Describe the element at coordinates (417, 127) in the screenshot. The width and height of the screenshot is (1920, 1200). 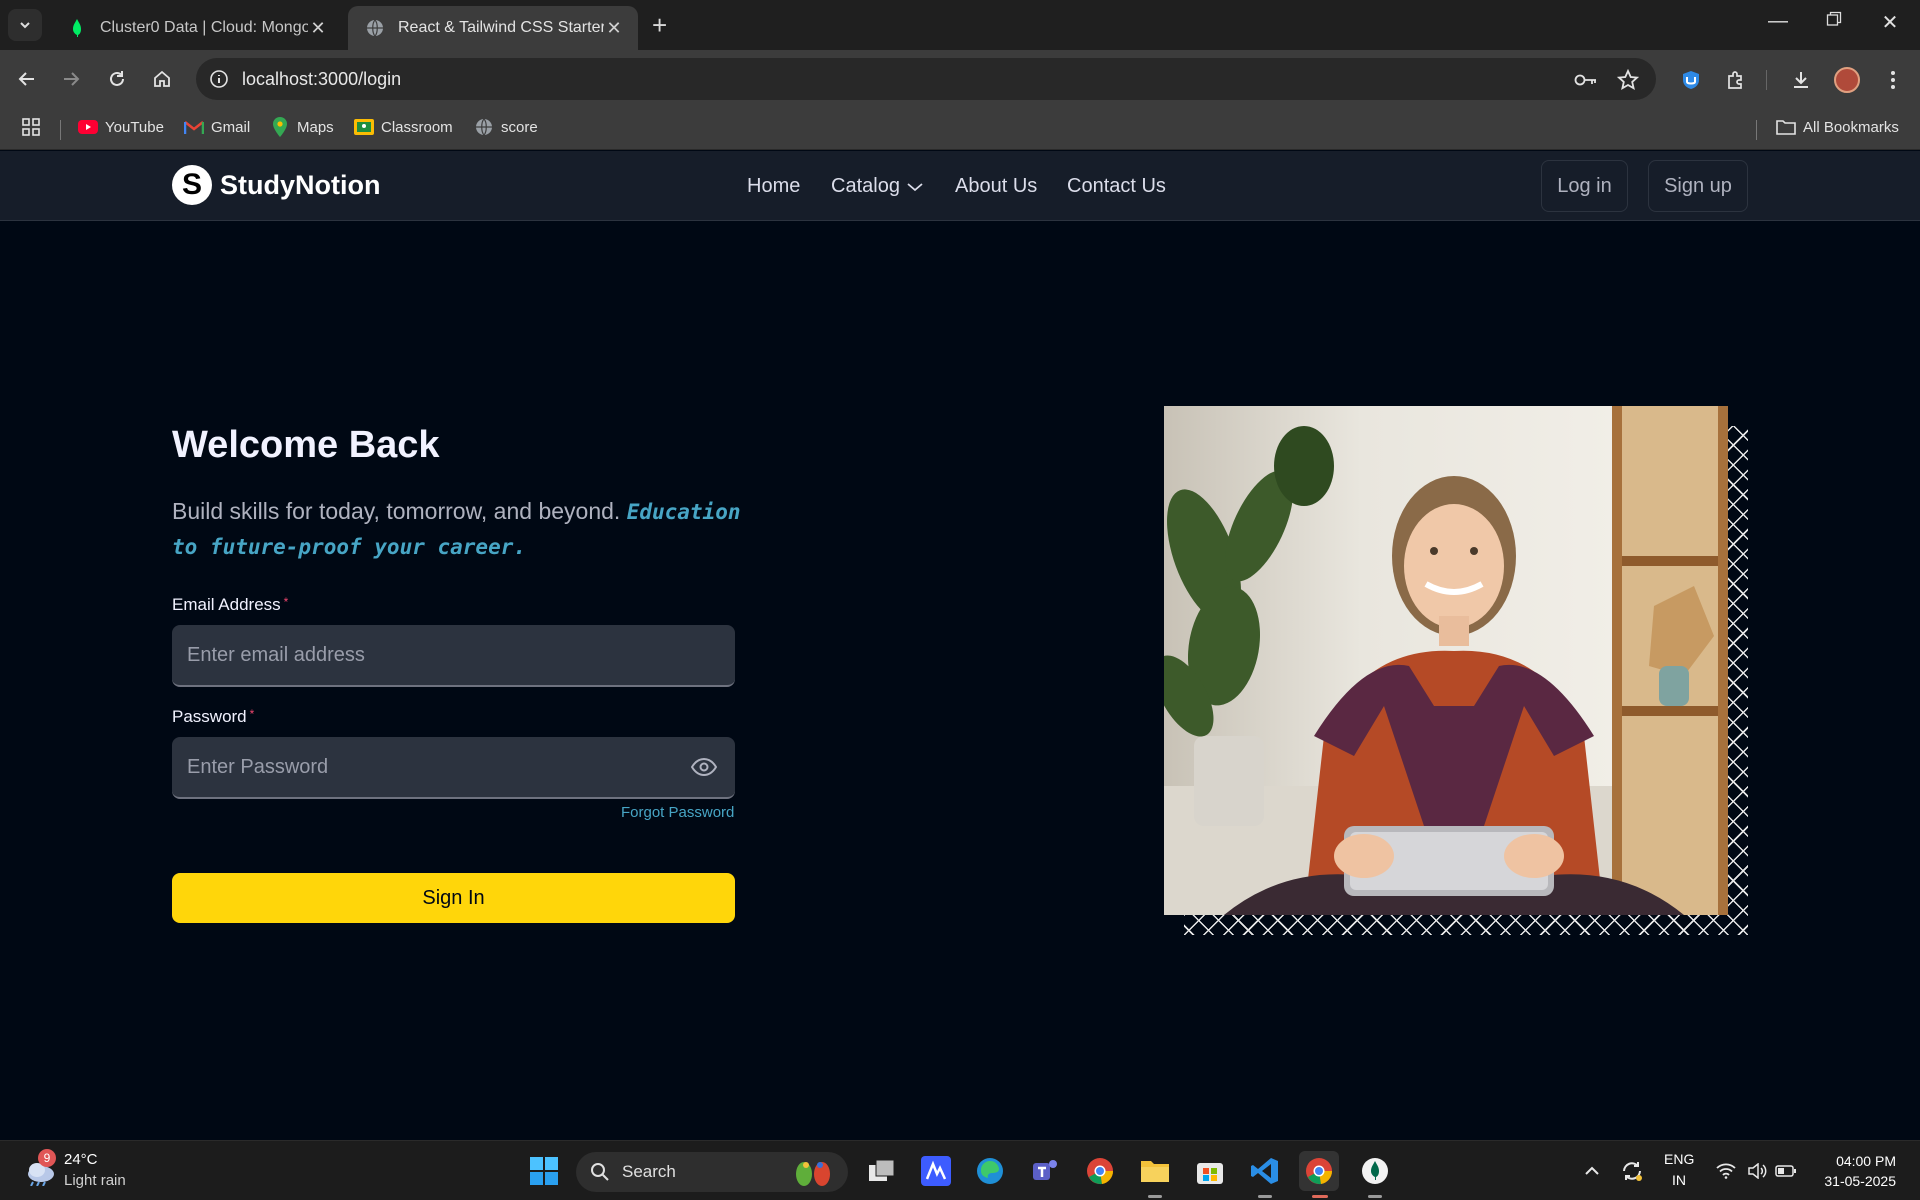
I see `bookmark-label: Classroom` at that location.